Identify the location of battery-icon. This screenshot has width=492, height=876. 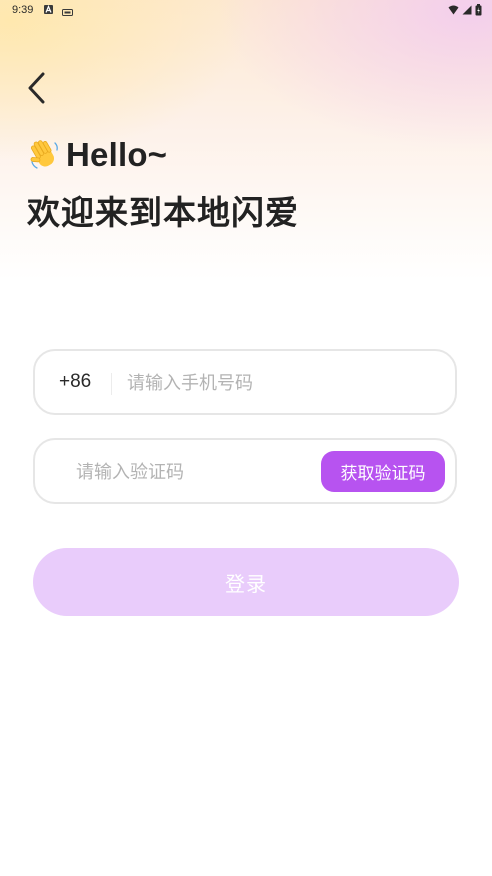
(478, 10).